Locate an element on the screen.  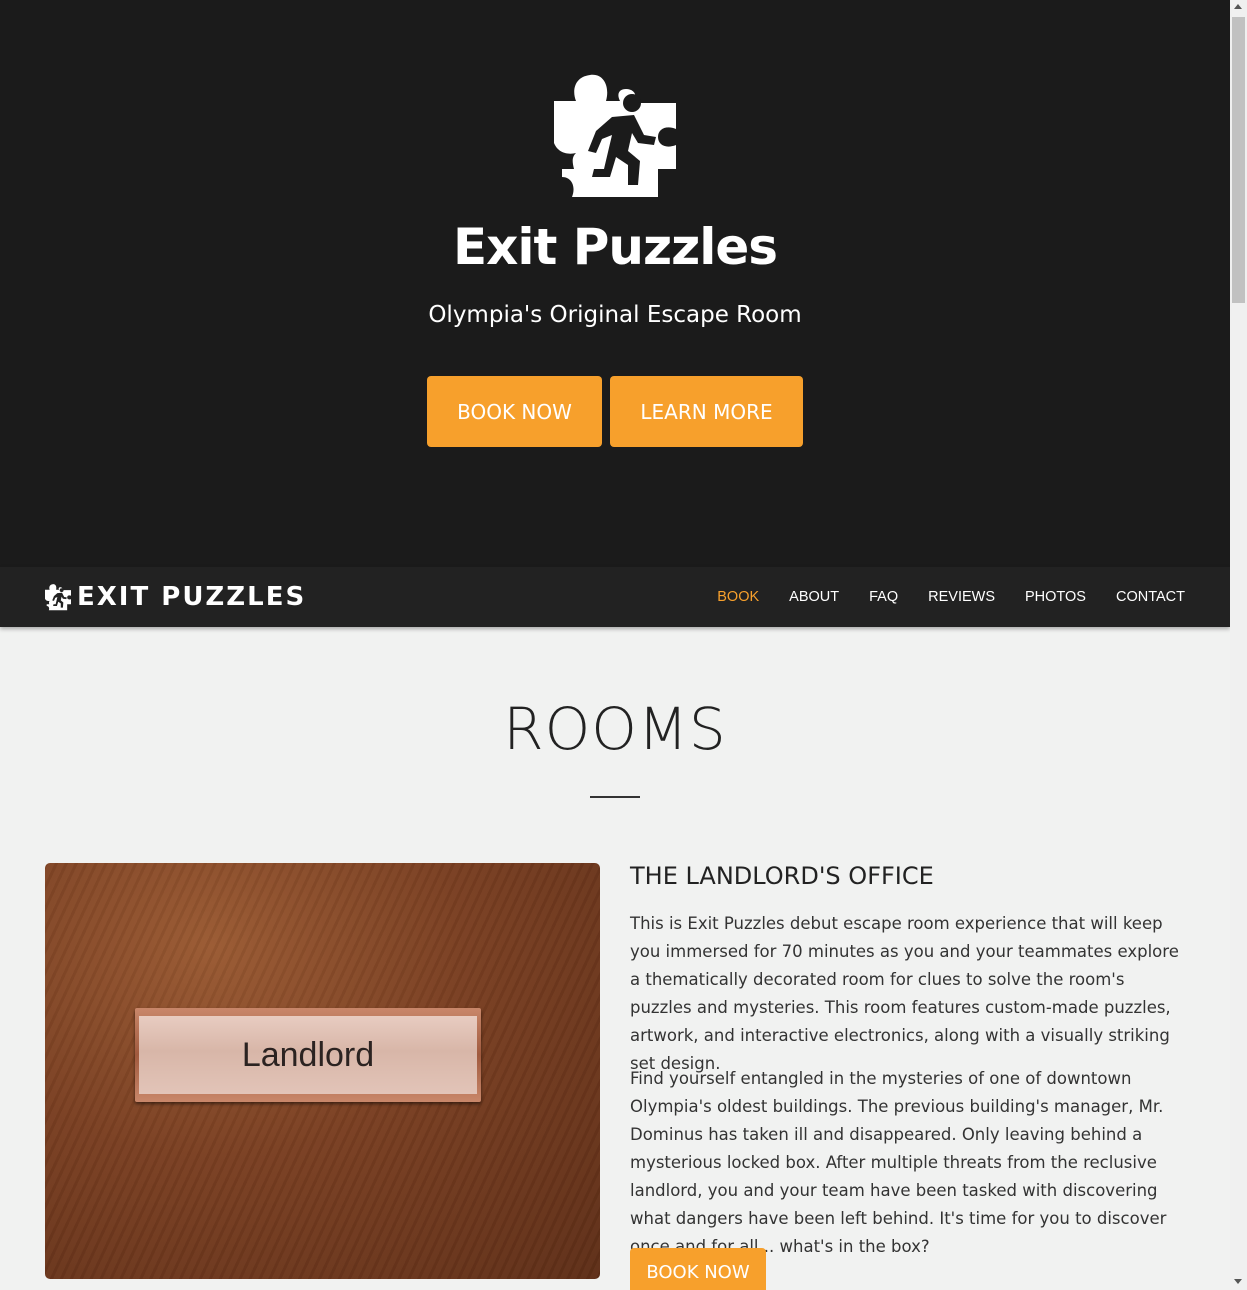
nav-link-reviews: REVIEWS is located at coordinates (961, 597).